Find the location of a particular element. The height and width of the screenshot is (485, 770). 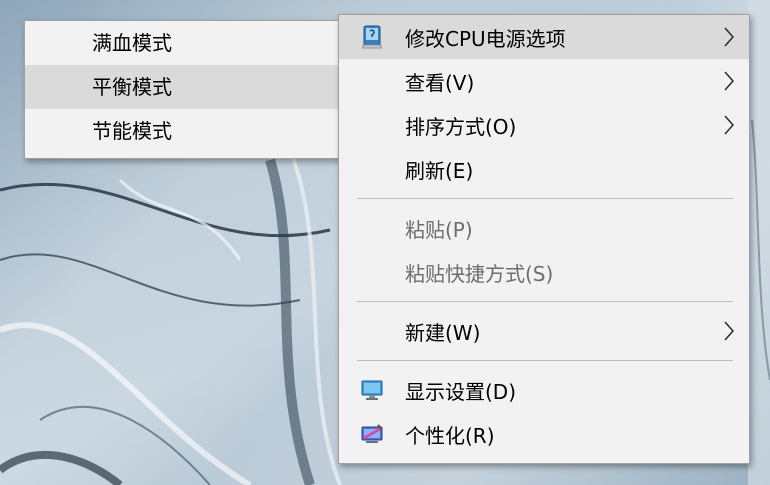

menu-item-paste-shortcut: 粘贴快捷方式(S) is located at coordinates (544, 272).